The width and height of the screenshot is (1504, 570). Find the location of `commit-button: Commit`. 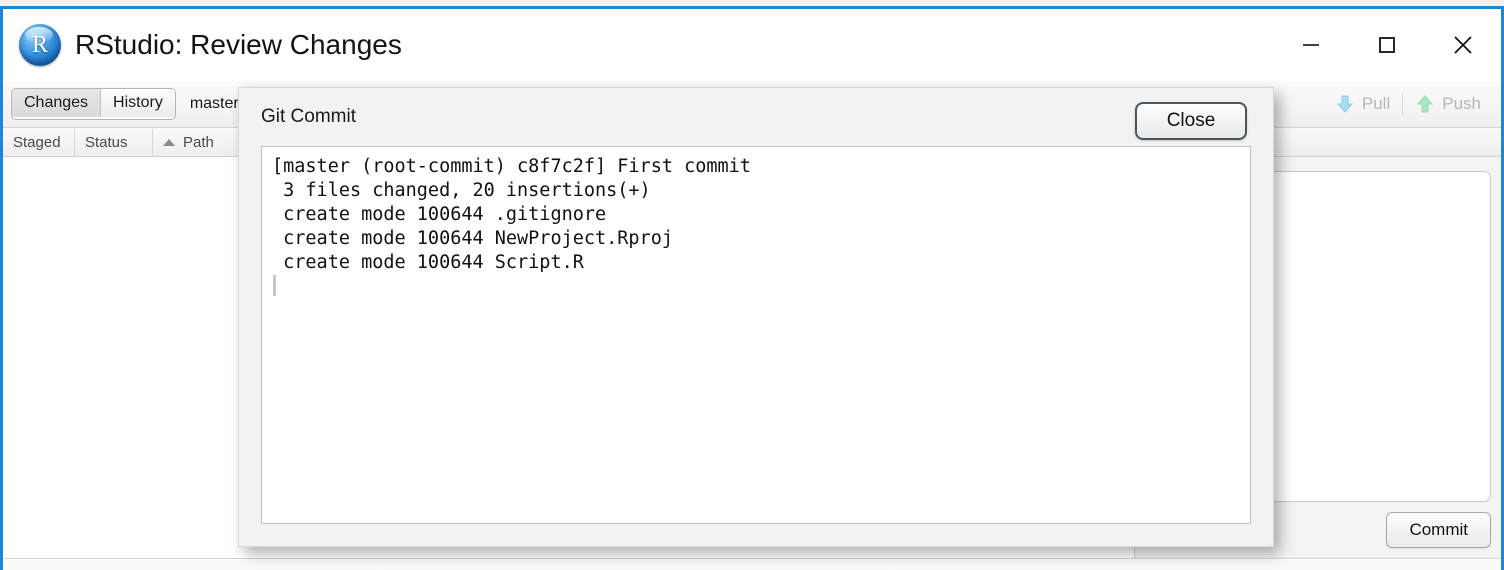

commit-button: Commit is located at coordinates (1438, 530).